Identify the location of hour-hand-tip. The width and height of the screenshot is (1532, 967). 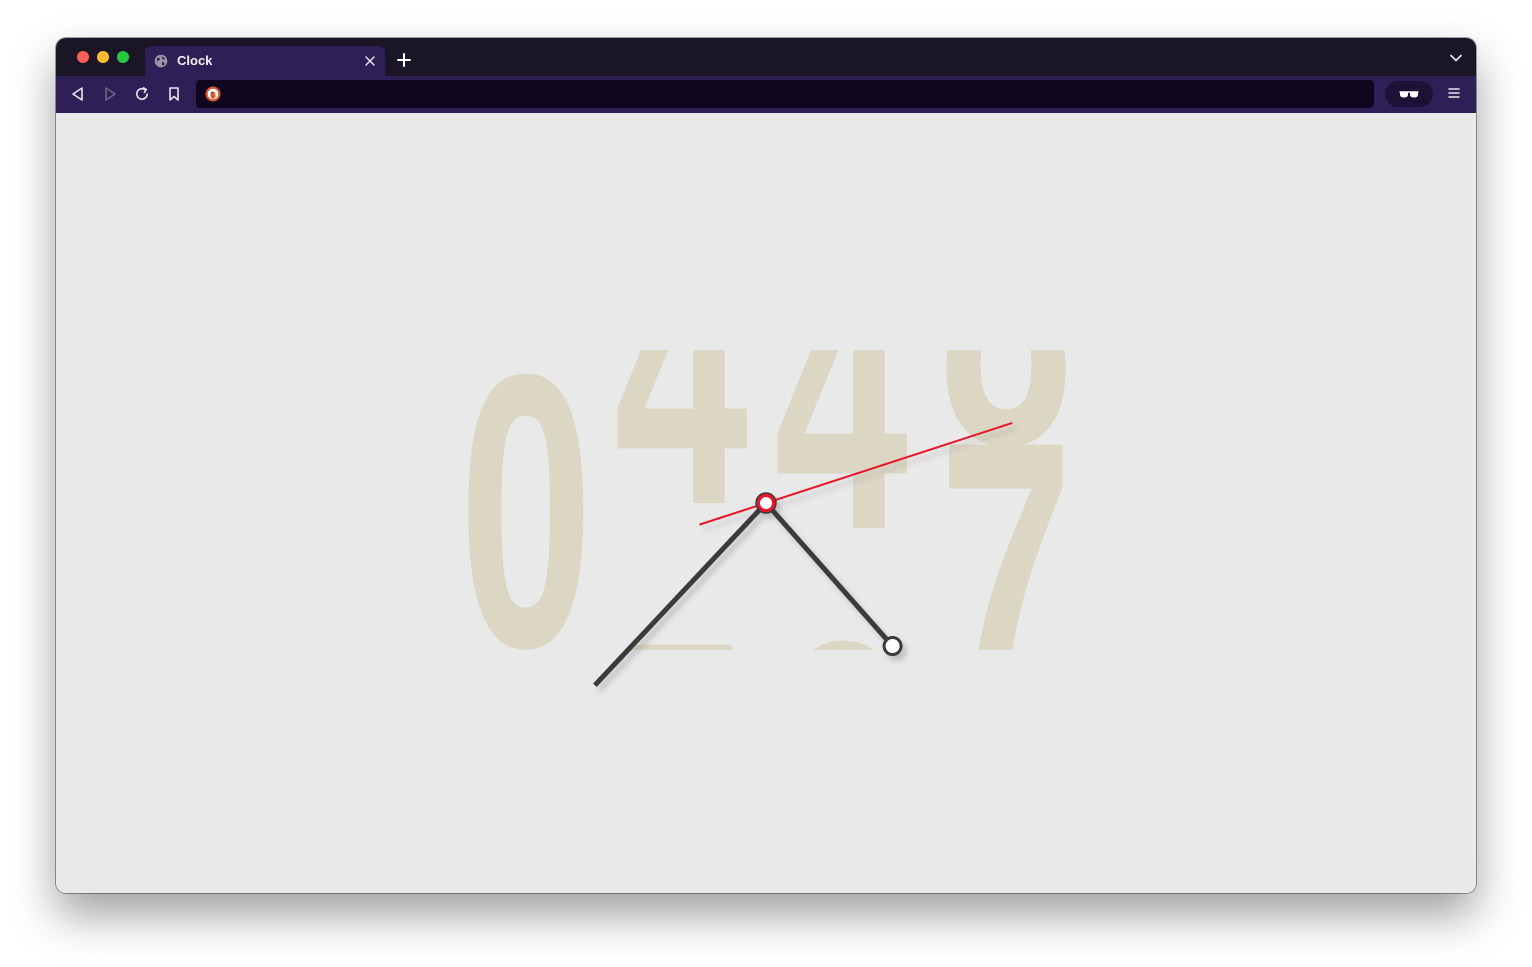
(892, 646).